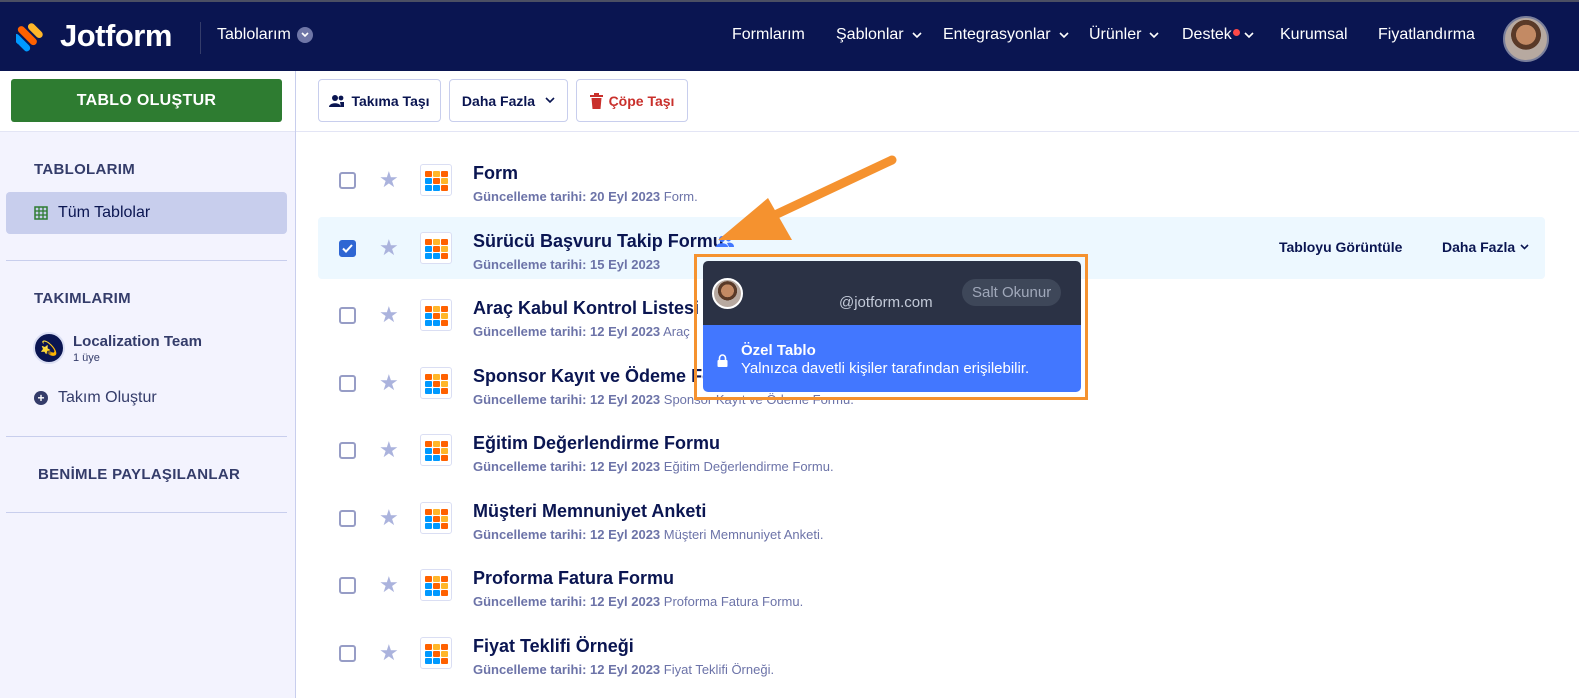 Image resolution: width=1579 pixels, height=698 pixels. I want to click on toolbar: Takıma Taşı Daha Fazla Çöpe Taşı, so click(937, 101).